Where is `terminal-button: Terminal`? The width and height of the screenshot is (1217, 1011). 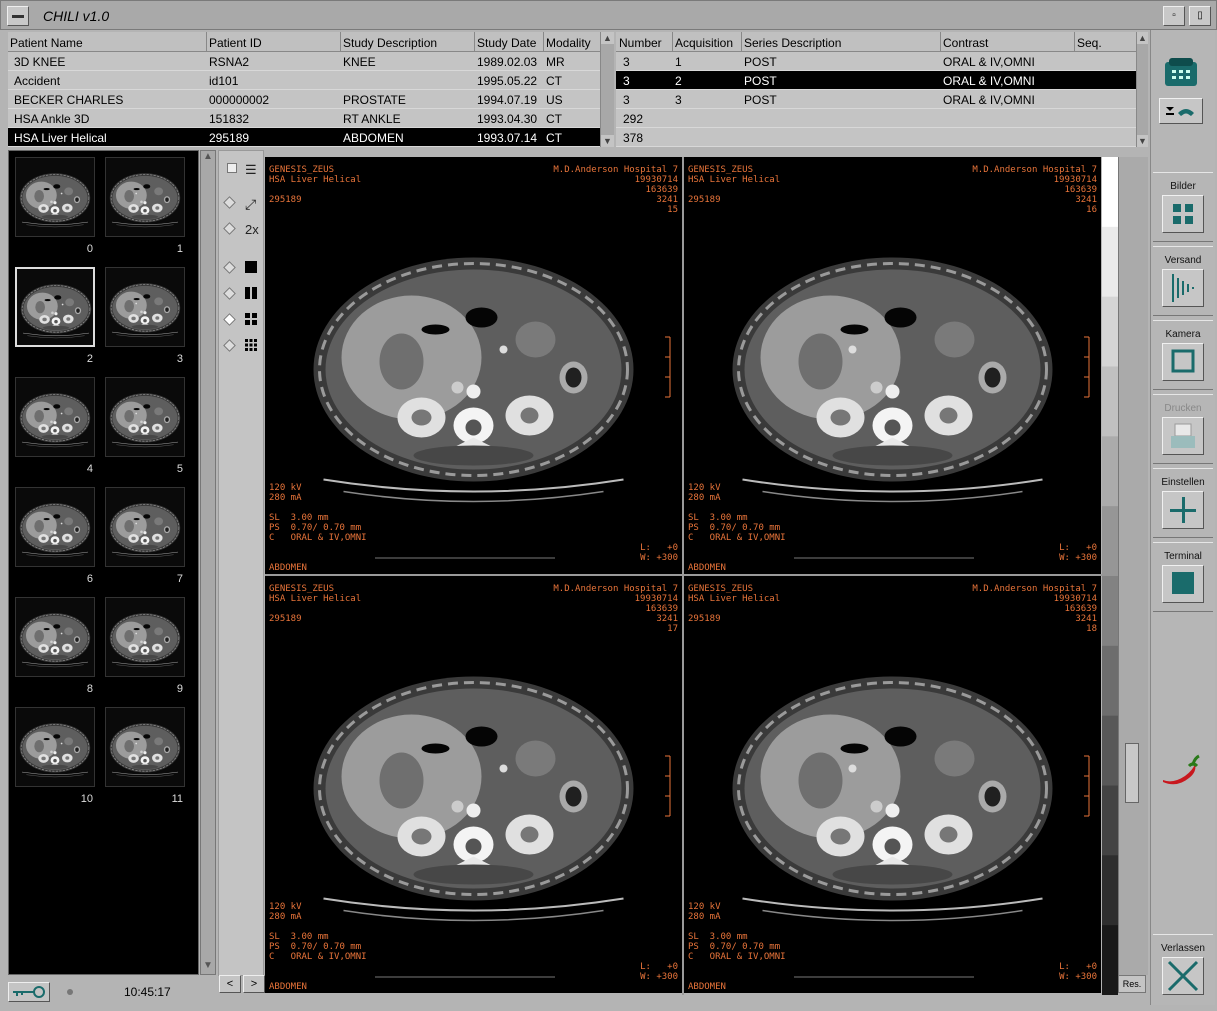
terminal-button: Terminal is located at coordinates (1183, 577).